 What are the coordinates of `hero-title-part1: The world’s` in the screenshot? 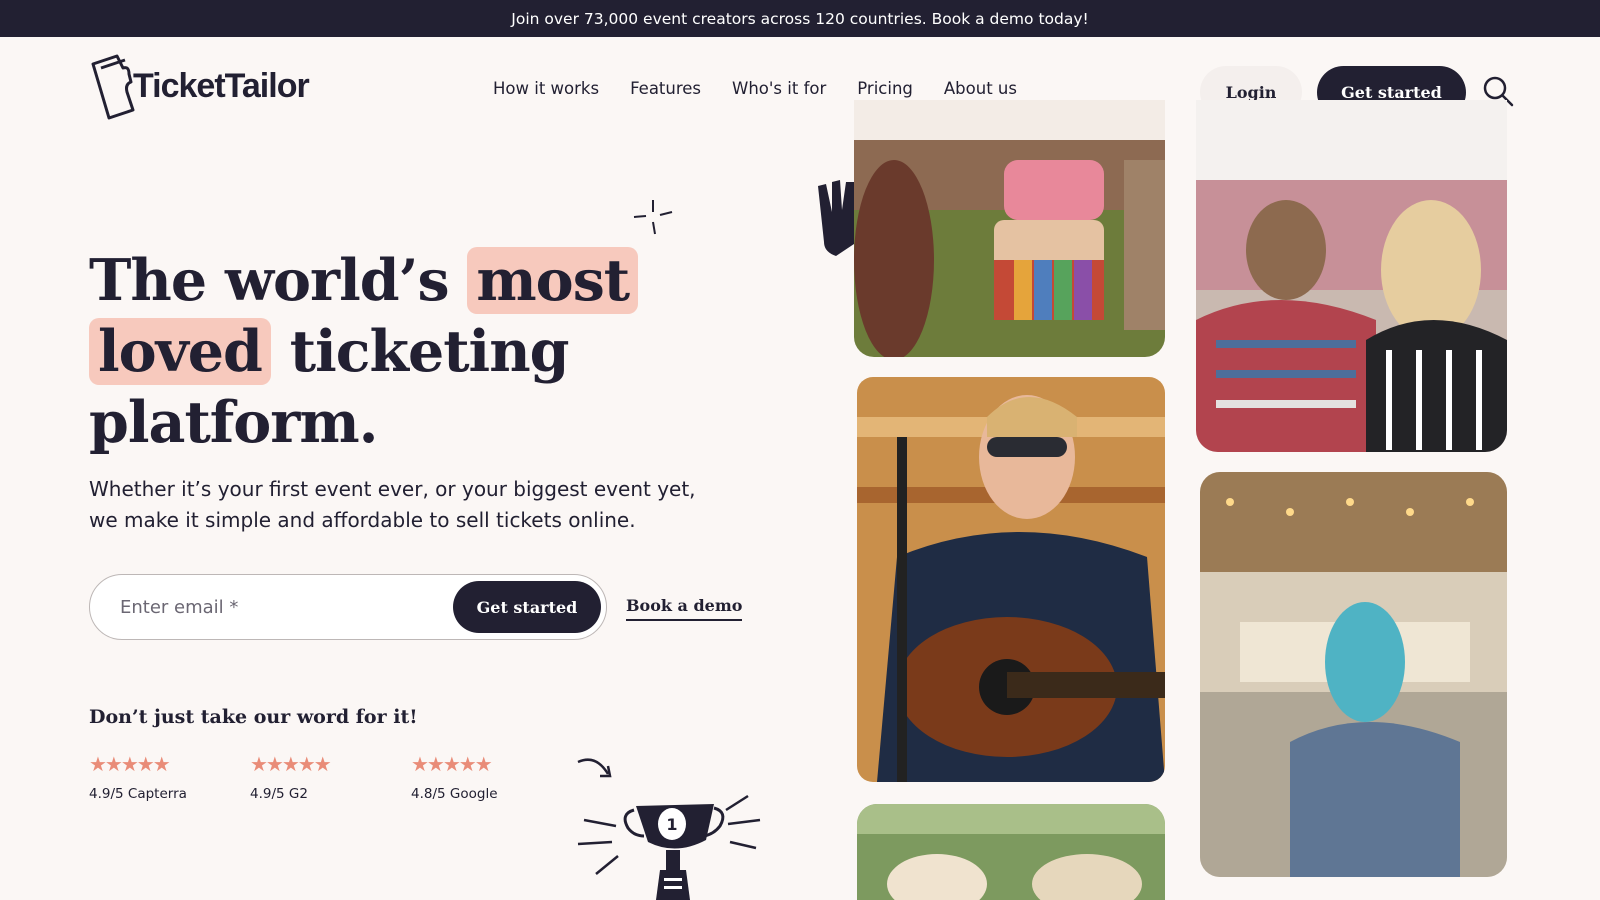 It's located at (278, 280).